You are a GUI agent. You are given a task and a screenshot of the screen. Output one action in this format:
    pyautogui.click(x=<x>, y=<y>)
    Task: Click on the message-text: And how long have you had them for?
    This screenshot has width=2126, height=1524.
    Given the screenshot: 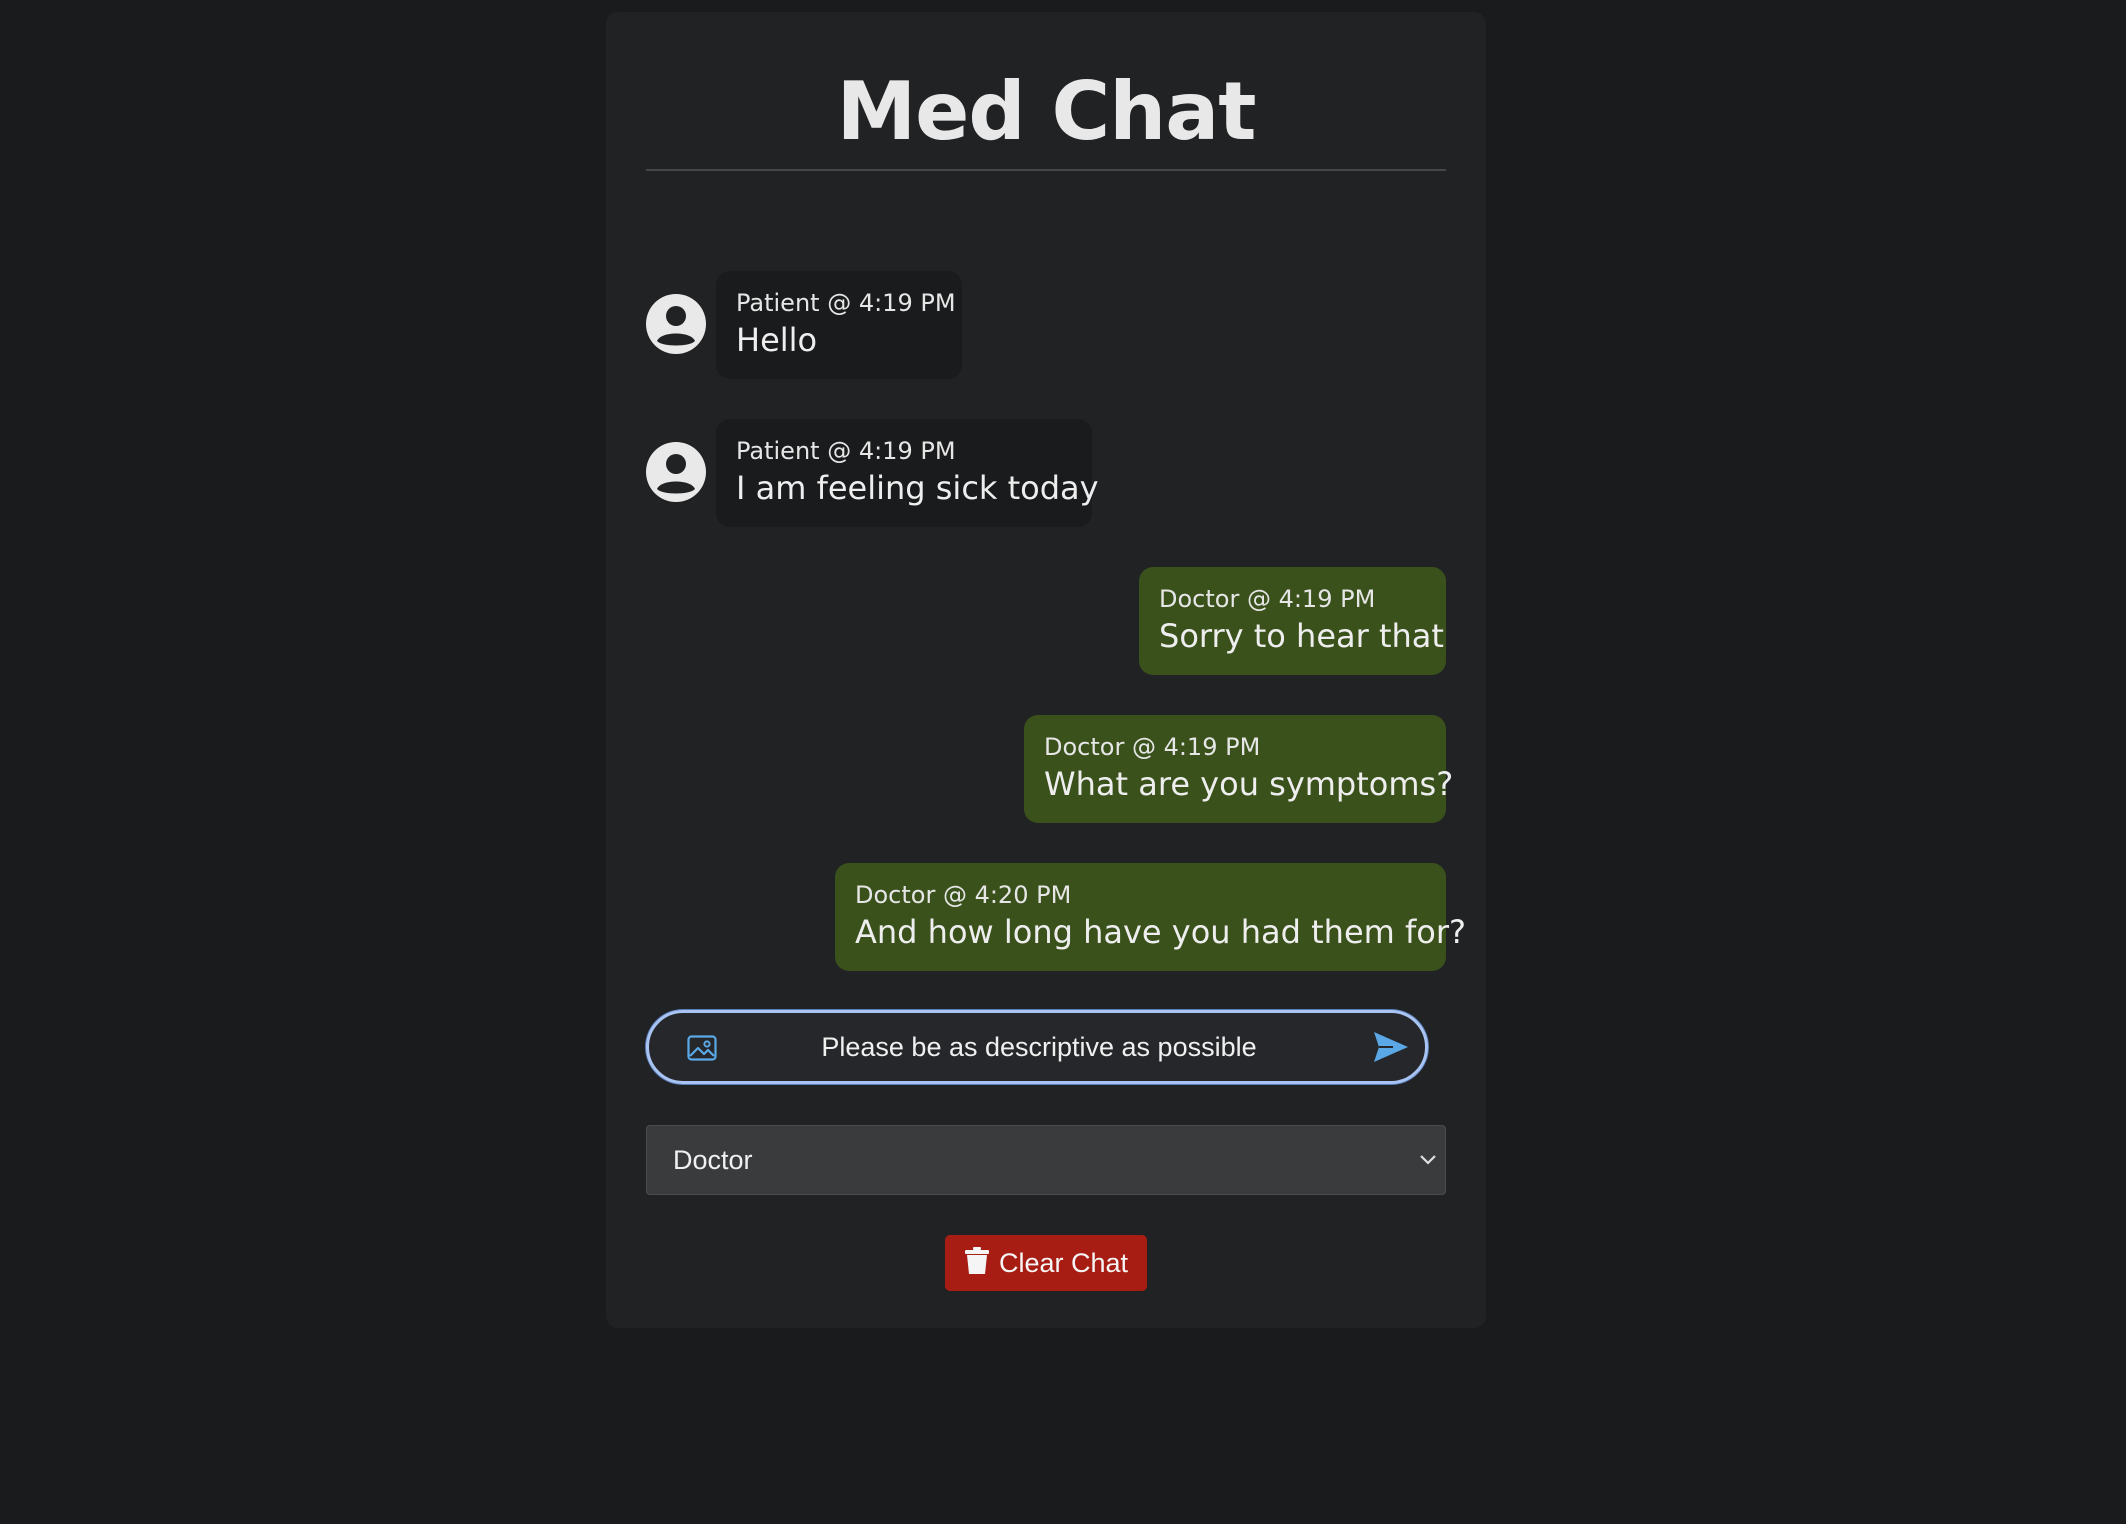 What is the action you would take?
    pyautogui.click(x=1160, y=932)
    